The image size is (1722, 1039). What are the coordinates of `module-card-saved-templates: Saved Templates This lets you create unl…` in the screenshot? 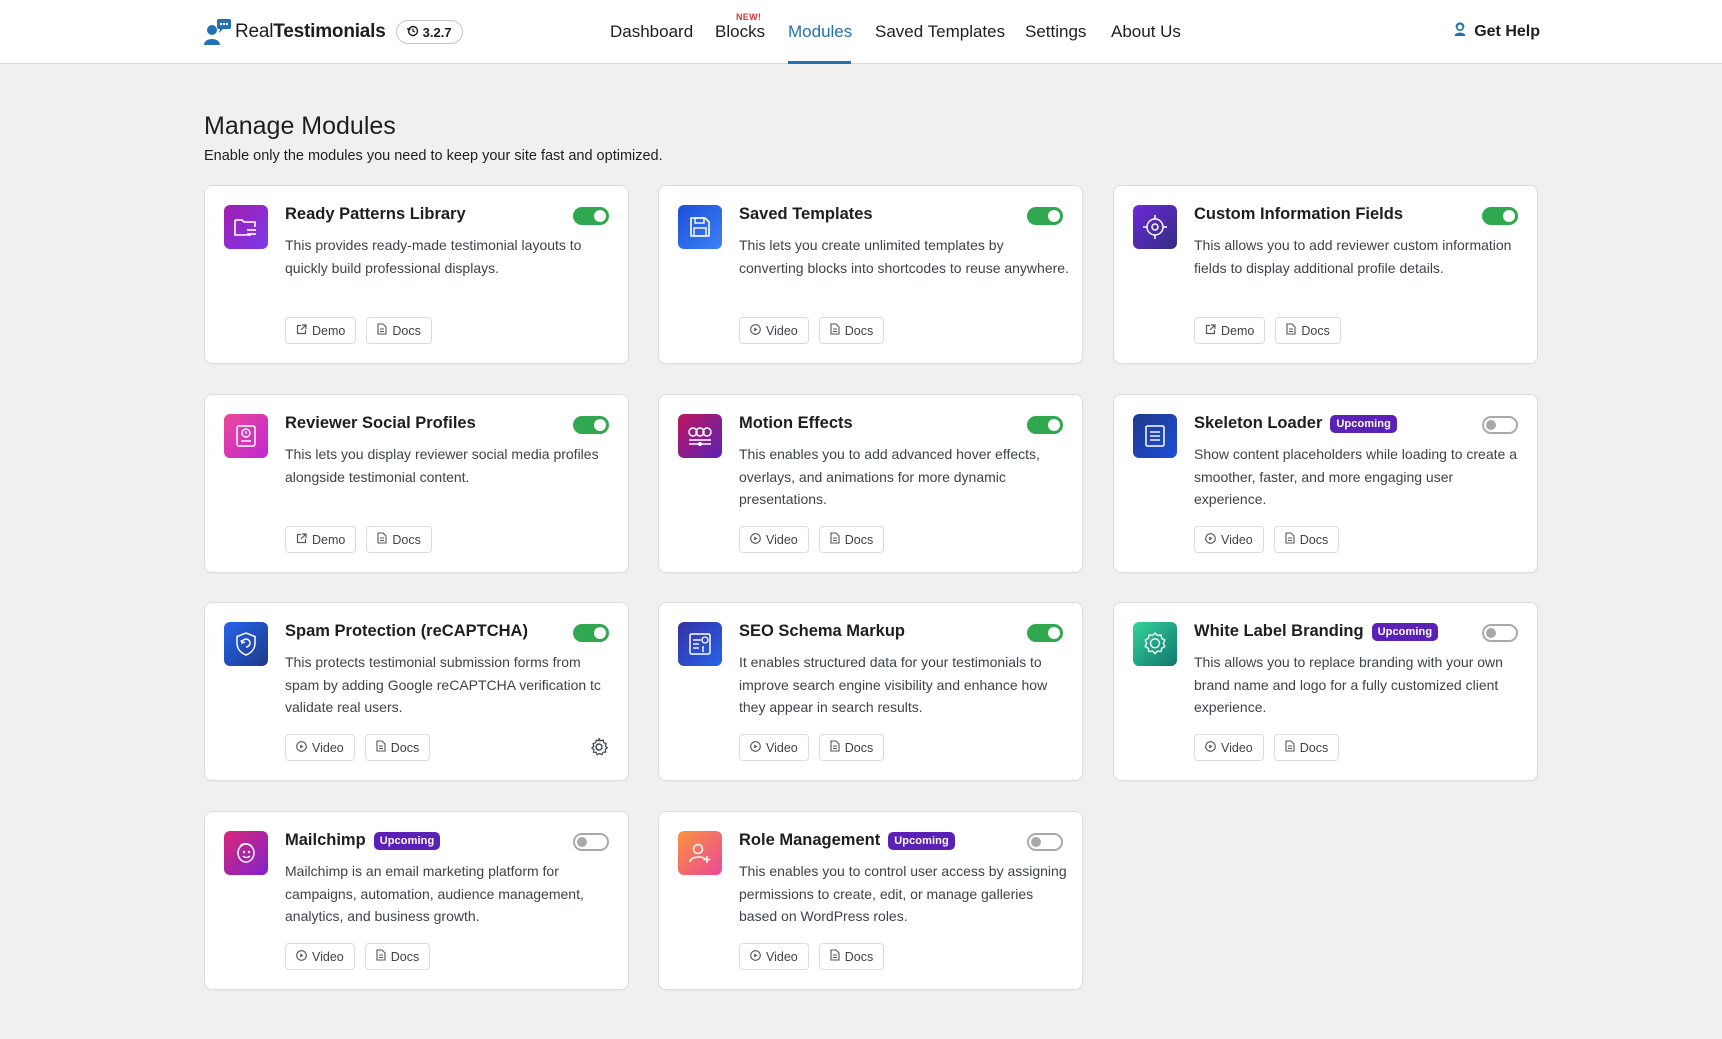 It's located at (870, 274).